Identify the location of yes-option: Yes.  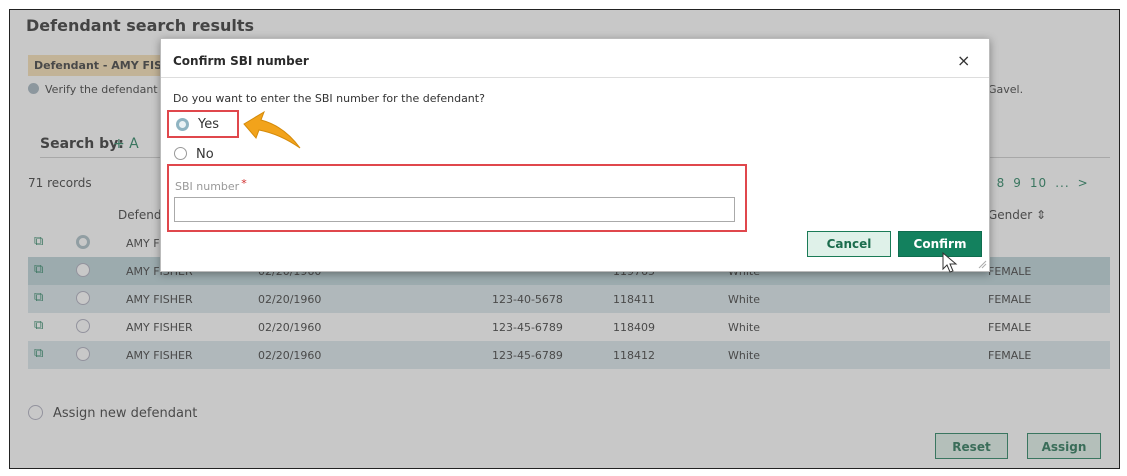
(203, 124).